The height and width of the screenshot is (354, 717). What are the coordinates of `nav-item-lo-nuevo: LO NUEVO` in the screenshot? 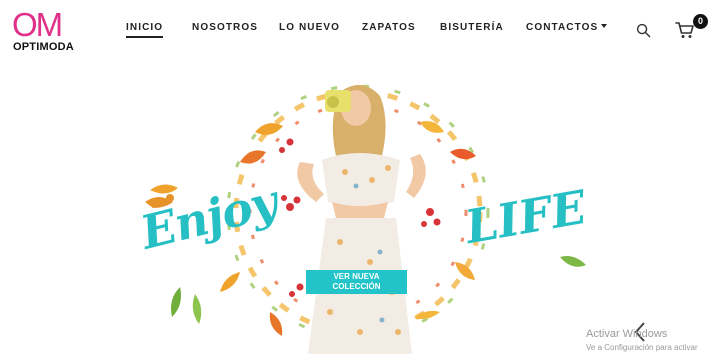 It's located at (309, 28).